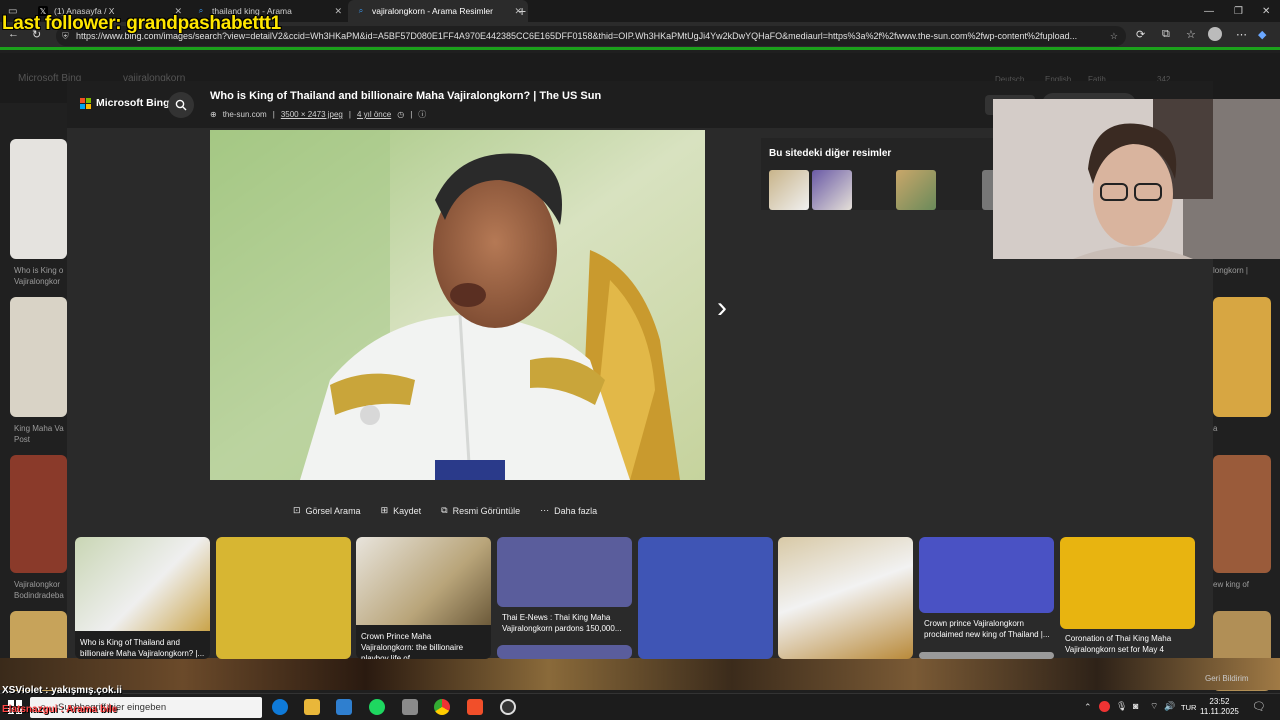 The width and height of the screenshot is (1280, 720). What do you see at coordinates (1188, 707) in the screenshot?
I see `input-language: TUR` at bounding box center [1188, 707].